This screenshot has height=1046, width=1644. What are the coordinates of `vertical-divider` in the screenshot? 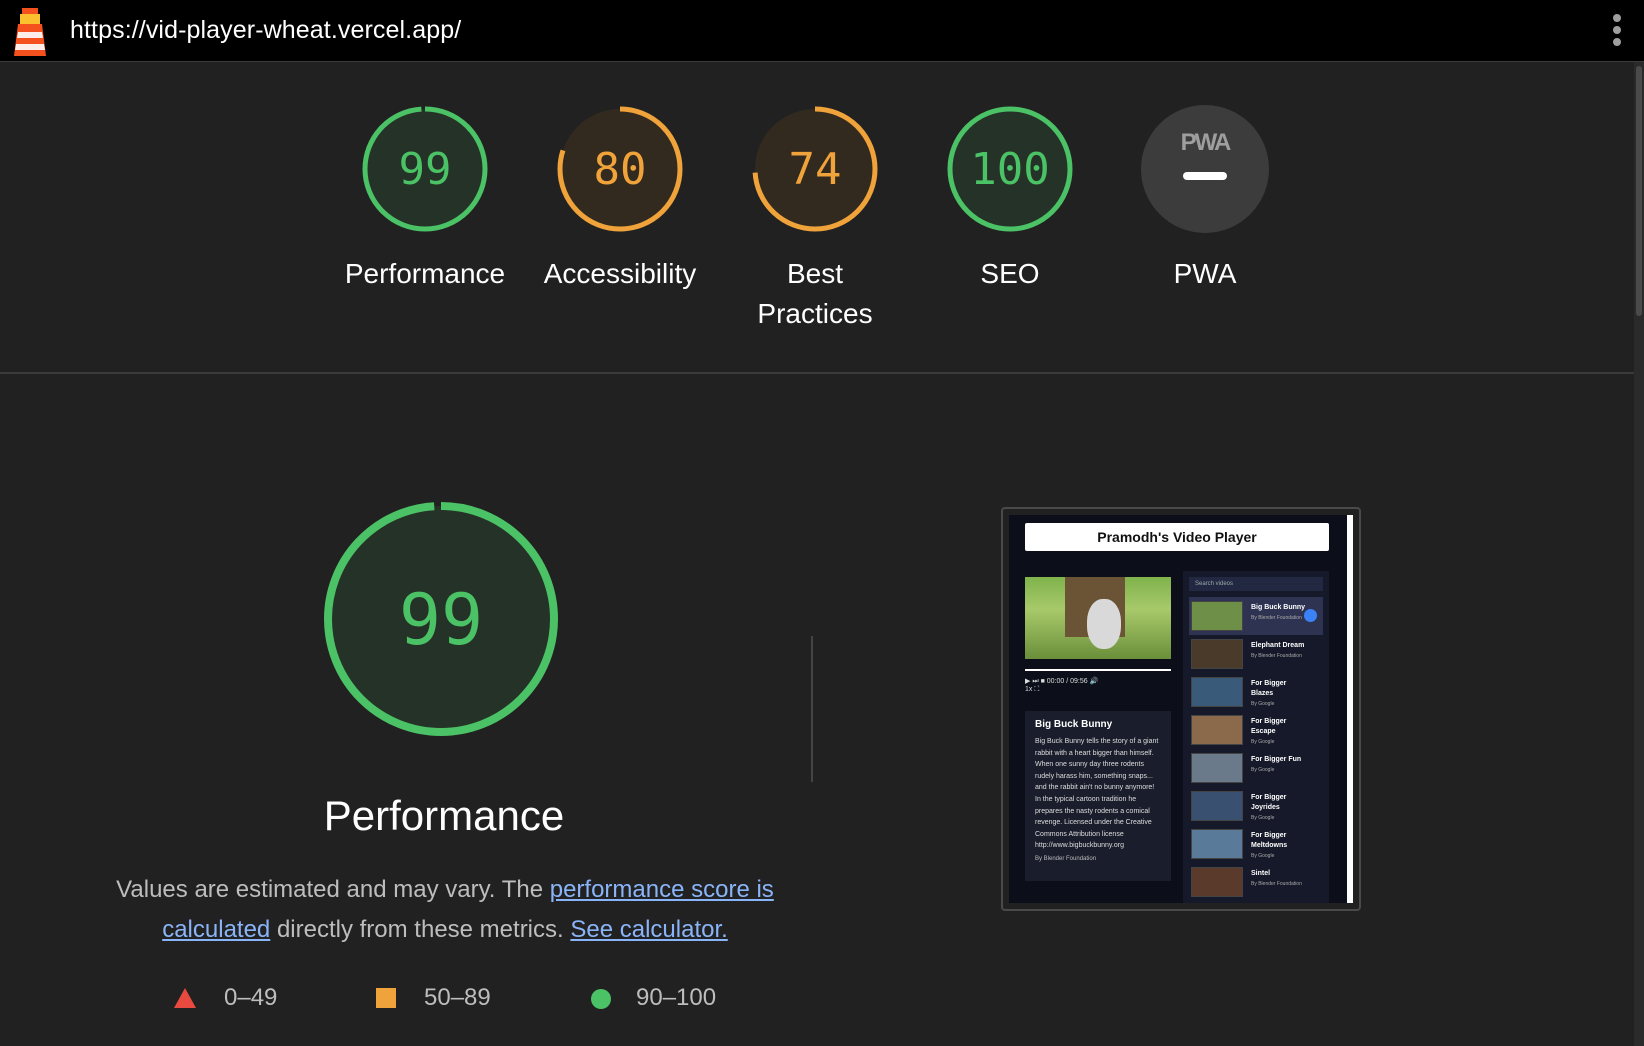 It's located at (812, 709).